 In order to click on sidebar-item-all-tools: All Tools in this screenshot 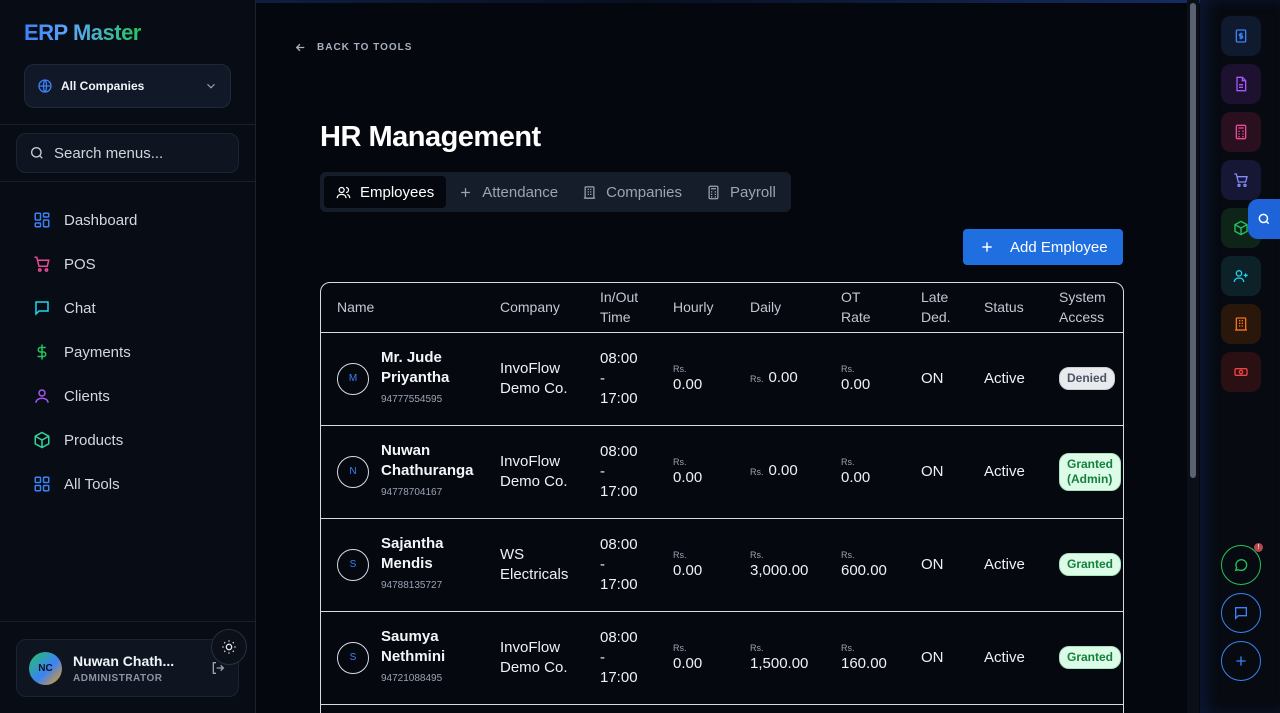, I will do `click(127, 484)`.